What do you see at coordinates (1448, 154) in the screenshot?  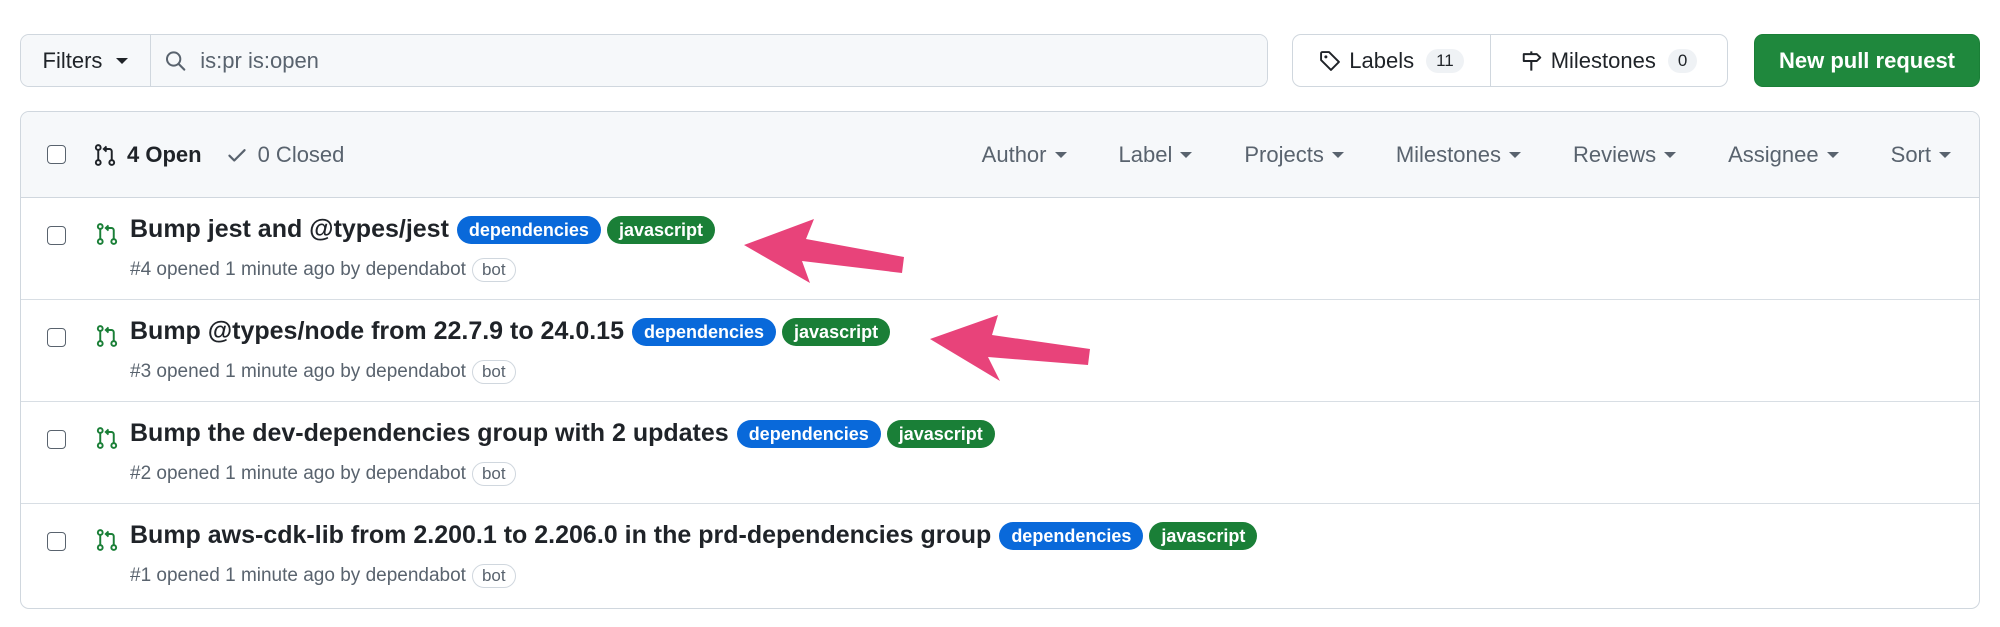 I see `milestones-menu-label: Milestones` at bounding box center [1448, 154].